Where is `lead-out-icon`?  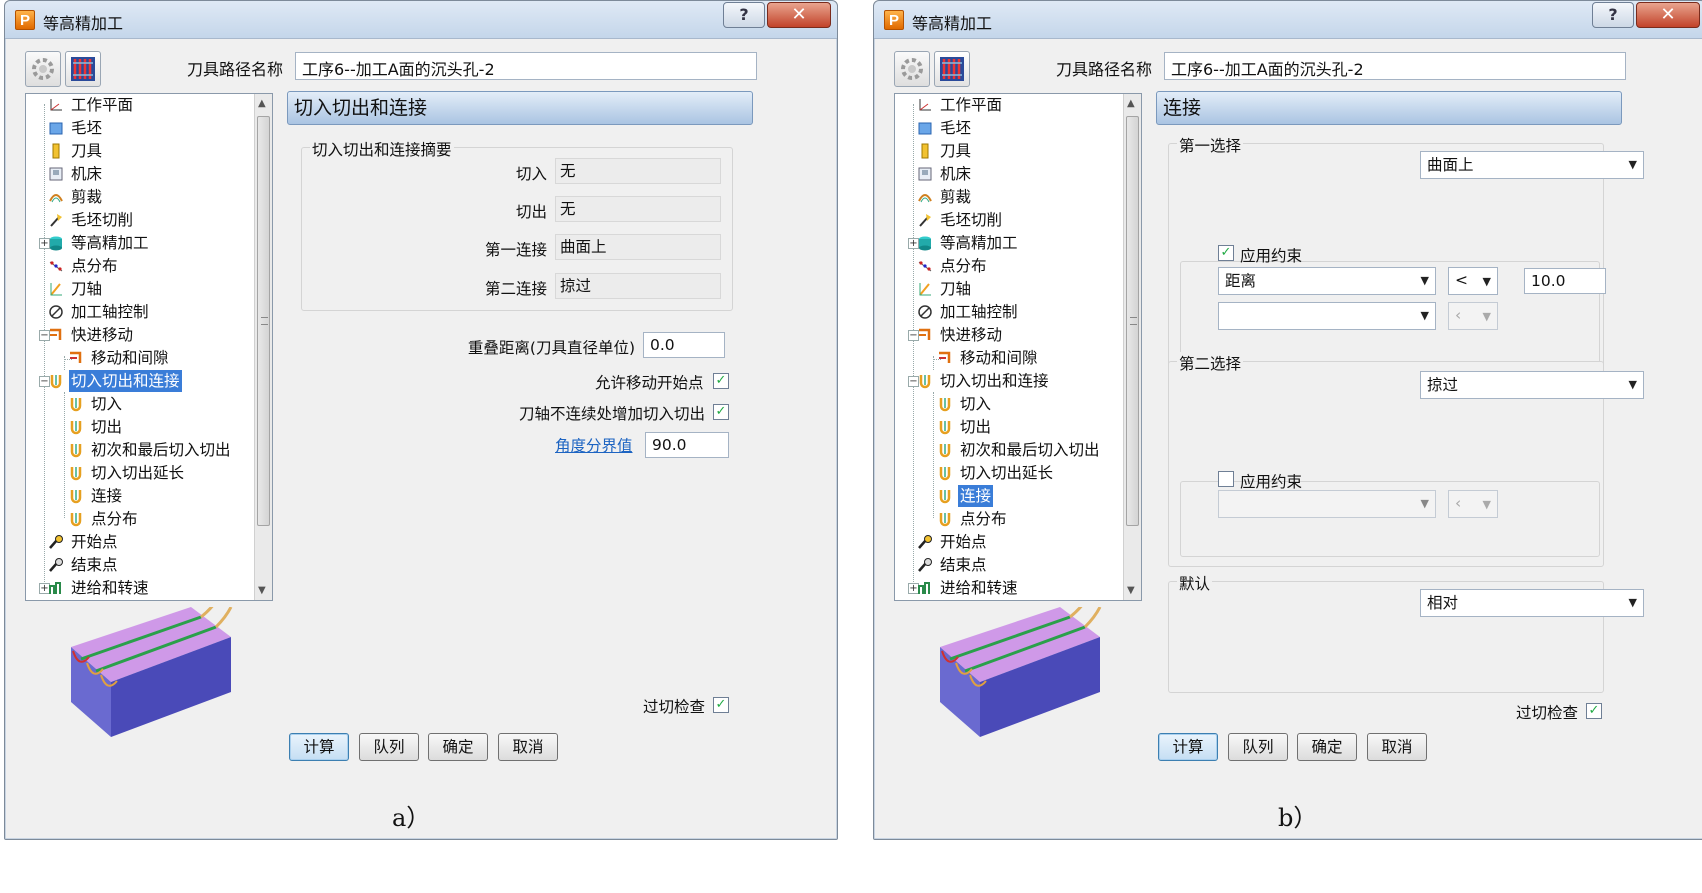
lead-out-icon is located at coordinates (945, 428).